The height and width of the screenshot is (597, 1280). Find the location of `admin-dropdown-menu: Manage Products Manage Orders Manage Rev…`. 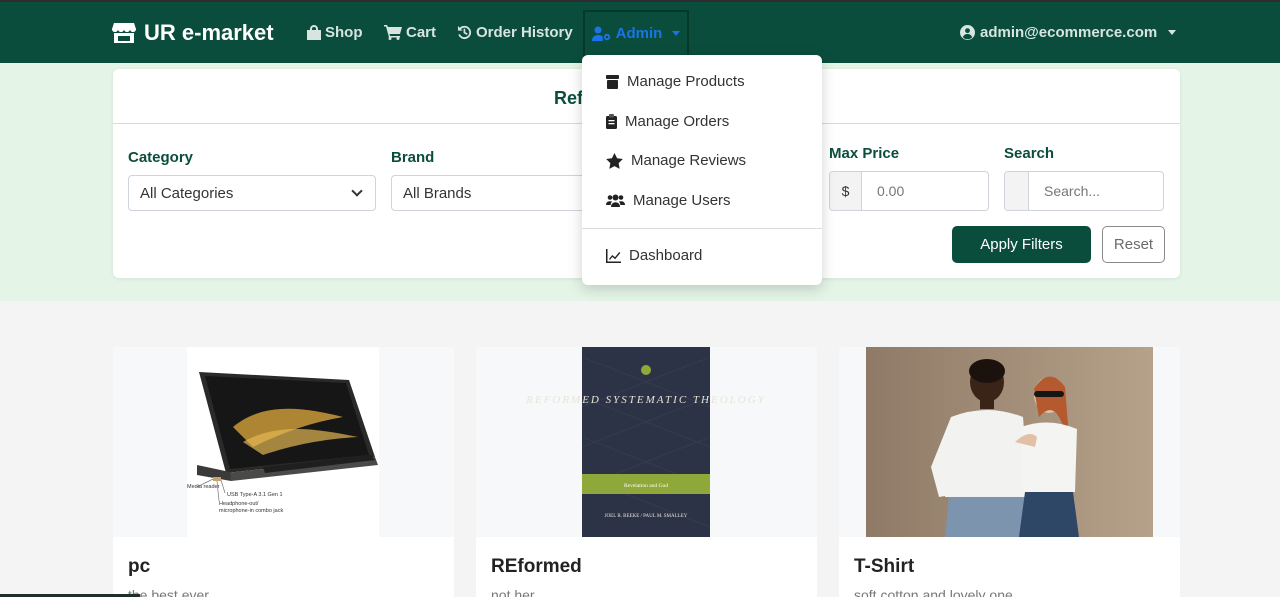

admin-dropdown-menu: Manage Products Manage Orders Manage Rev… is located at coordinates (702, 170).